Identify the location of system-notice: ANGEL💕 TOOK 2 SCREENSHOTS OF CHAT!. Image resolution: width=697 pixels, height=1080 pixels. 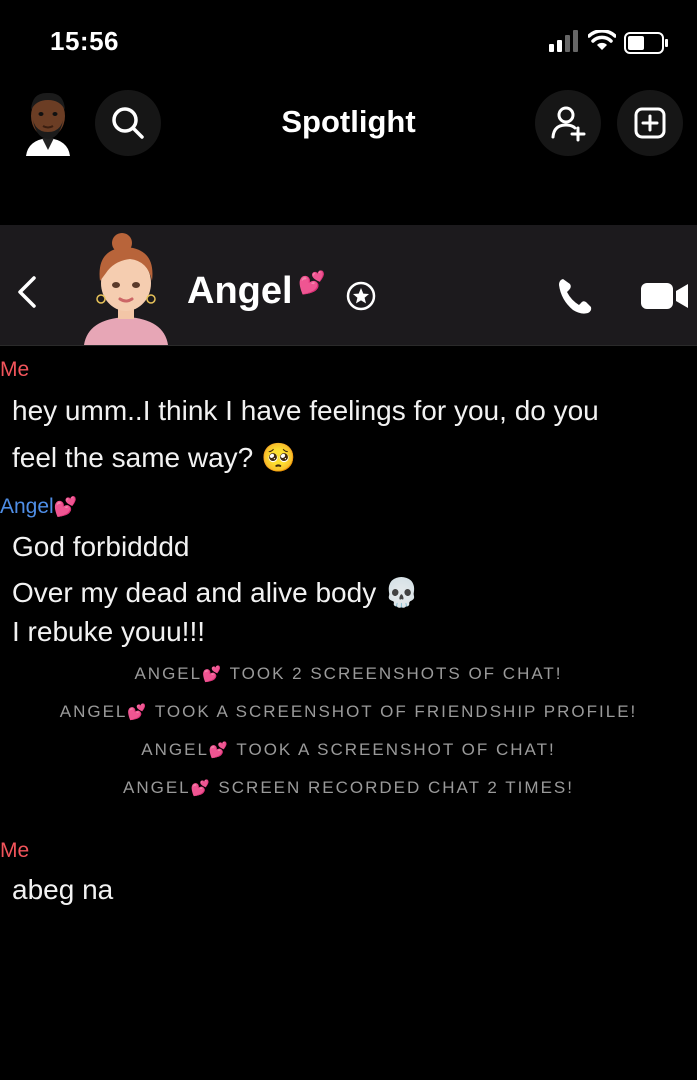
(348, 674).